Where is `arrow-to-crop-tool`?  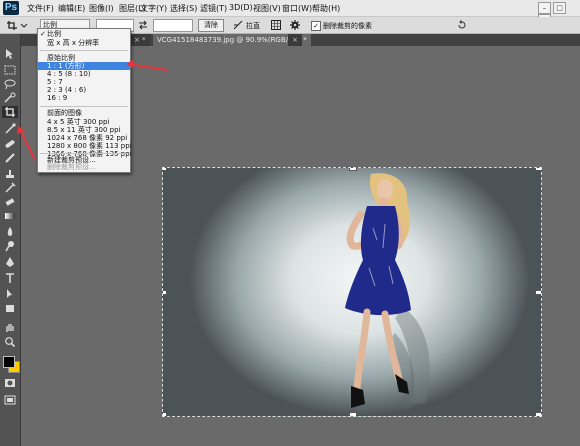 arrow-to-crop-tool is located at coordinates (27, 144).